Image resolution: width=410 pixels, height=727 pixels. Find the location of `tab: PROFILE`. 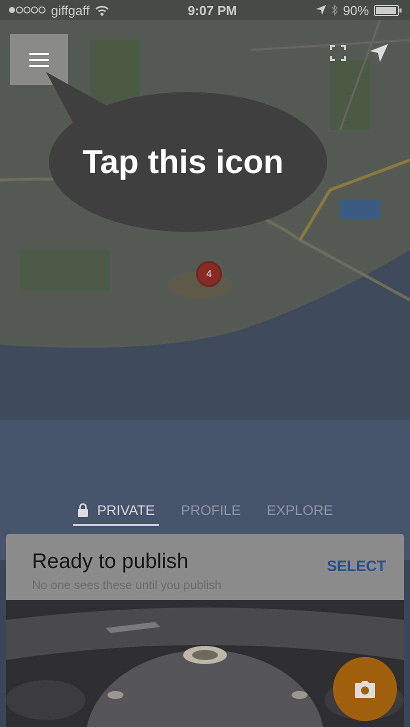

tab: PROFILE is located at coordinates (210, 511).